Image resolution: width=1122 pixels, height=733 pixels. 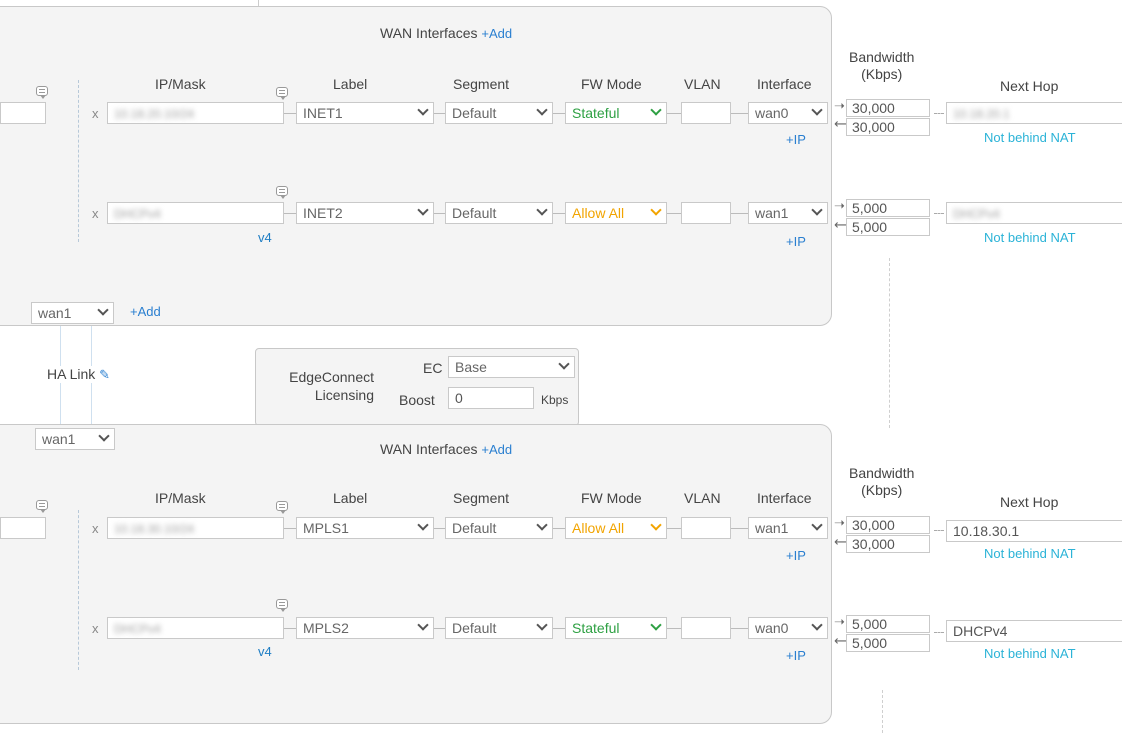 I want to click on label-select: MPLS2, so click(x=365, y=628).